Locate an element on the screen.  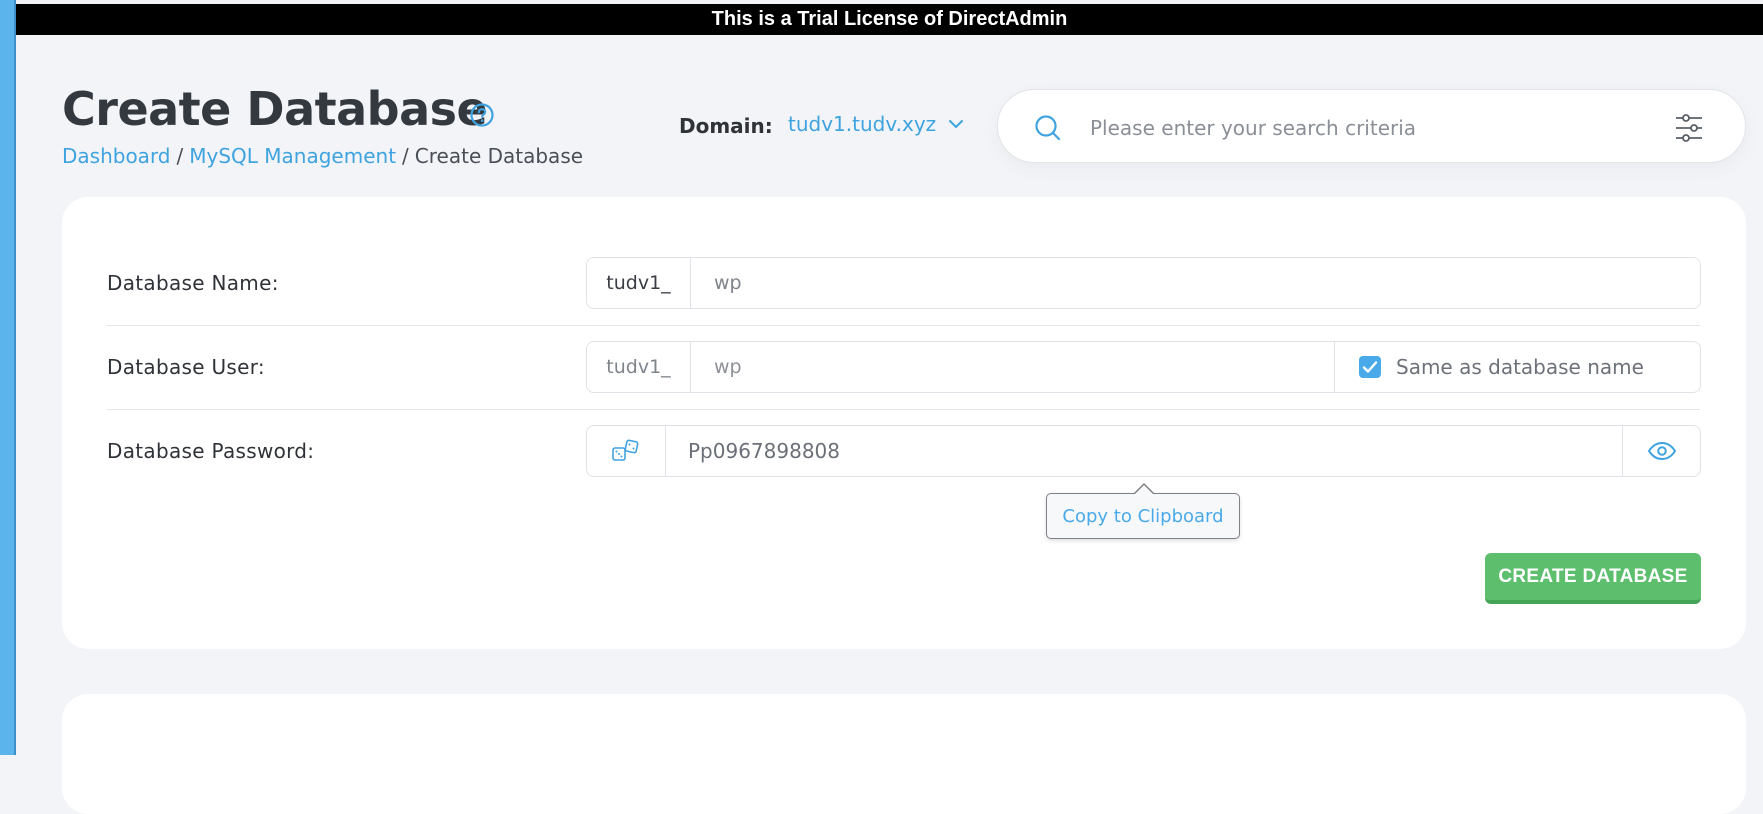
search-input is located at coordinates (1370, 128).